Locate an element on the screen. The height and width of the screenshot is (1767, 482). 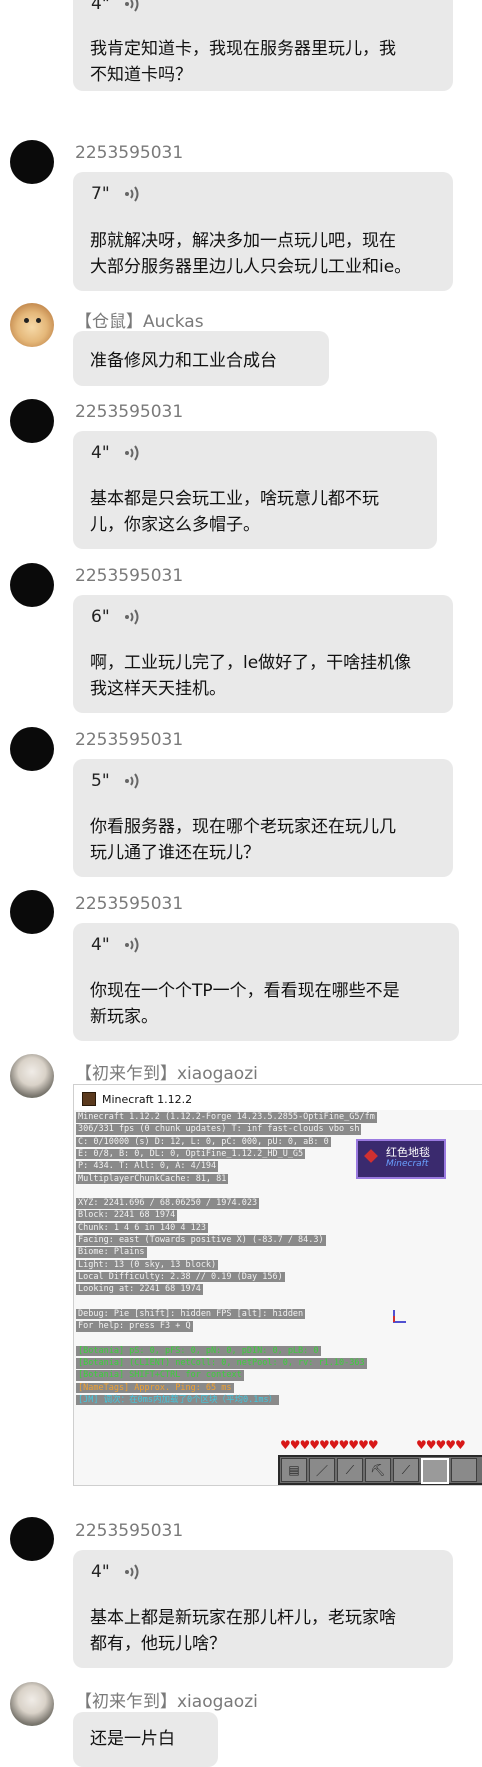
voice-message: 7" is located at coordinates (116, 194).